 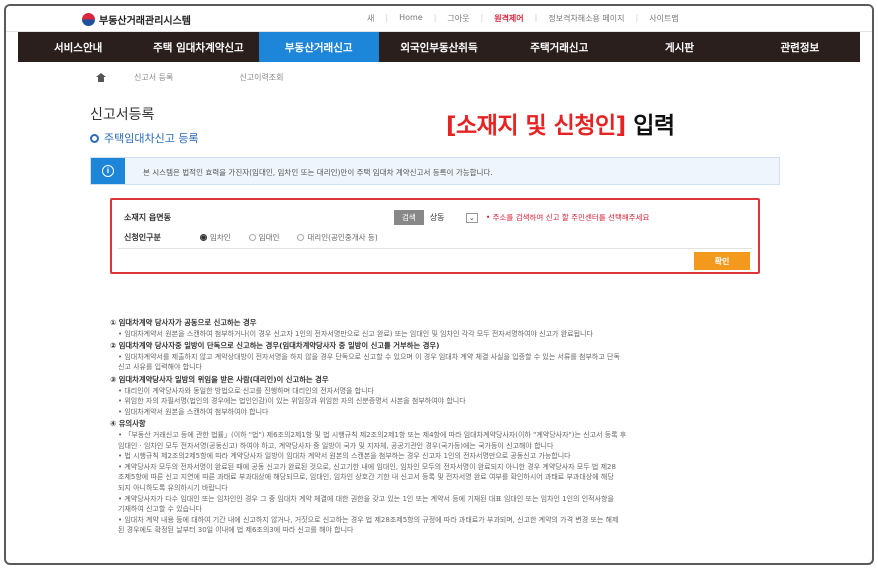 I want to click on radio-tenant-dot, so click(x=203, y=237).